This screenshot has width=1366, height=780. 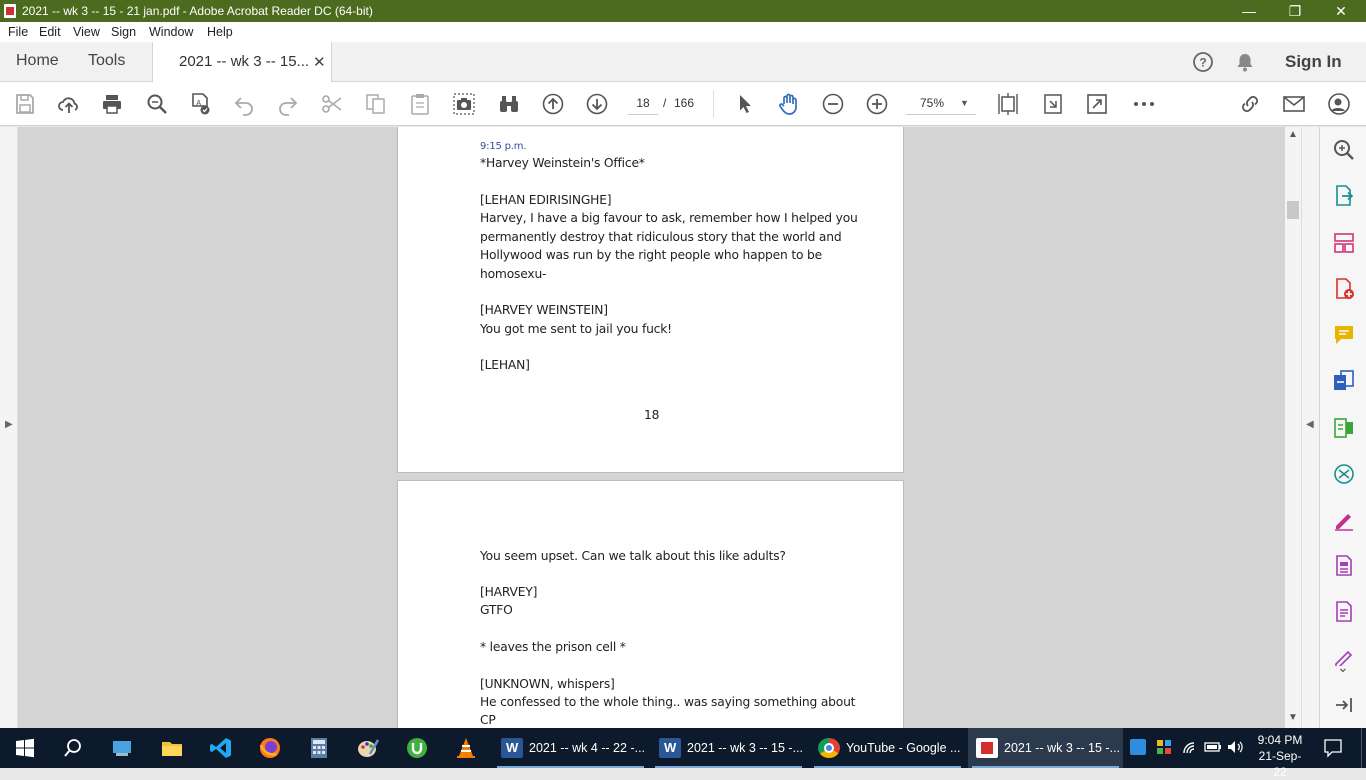 I want to click on fit-page-icon, so click(x=1008, y=104).